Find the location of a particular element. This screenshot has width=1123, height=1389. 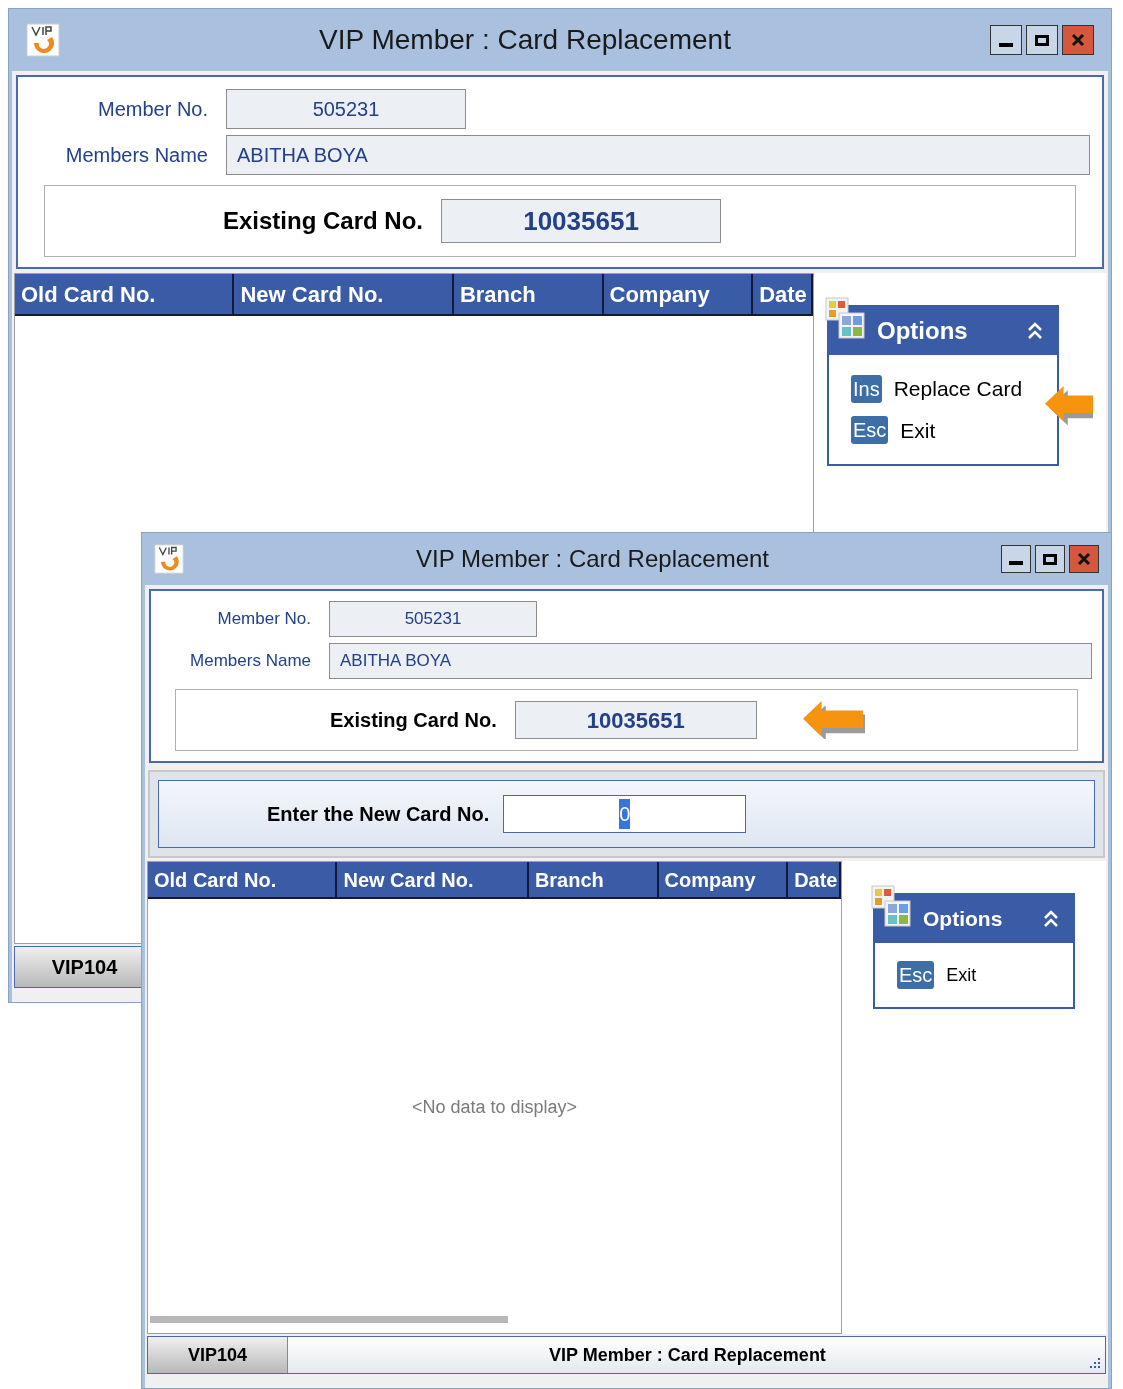

horizontal-scrollbar is located at coordinates (329, 1319).